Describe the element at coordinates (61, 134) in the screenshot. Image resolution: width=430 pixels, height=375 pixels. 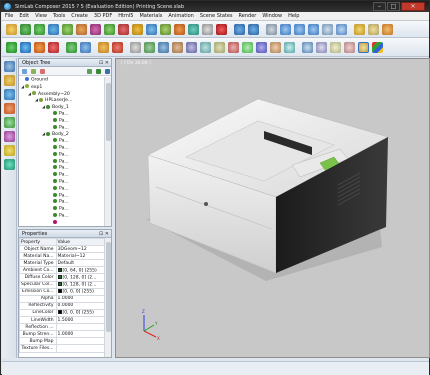
I see `tree-item: ◢ Body_2` at that location.